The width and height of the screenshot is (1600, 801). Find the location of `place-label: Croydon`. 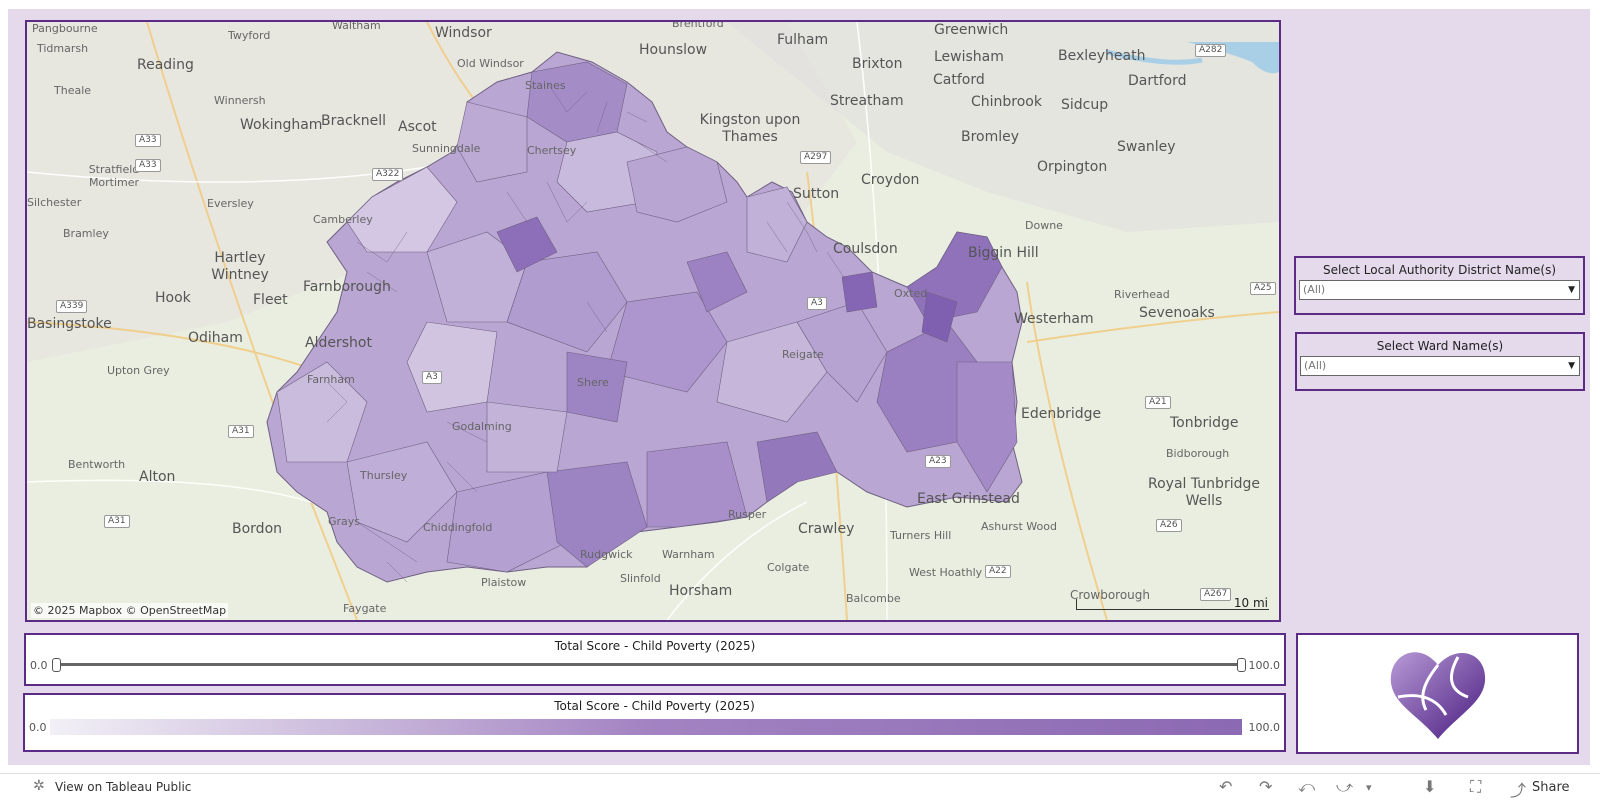

place-label: Croydon is located at coordinates (890, 180).